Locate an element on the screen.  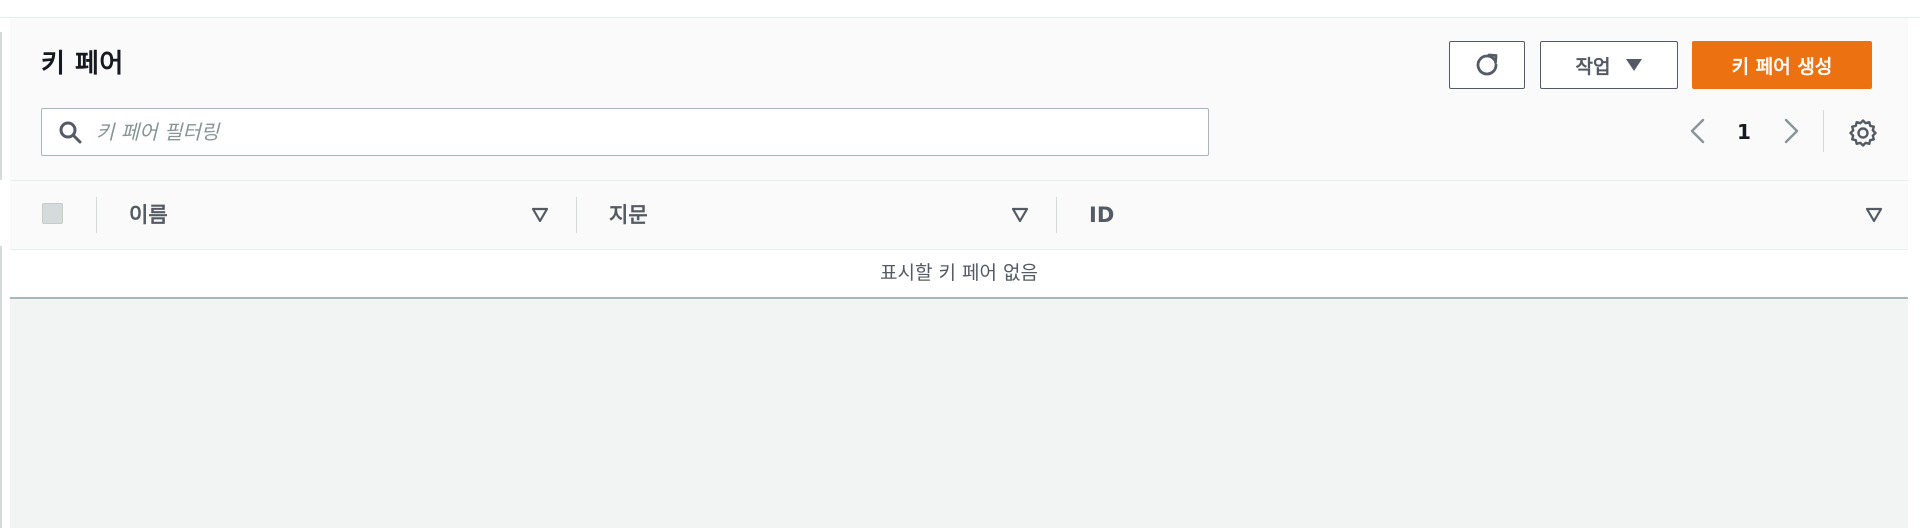
create-key-pair-button: 키 페어 생성 is located at coordinates (1782, 65).